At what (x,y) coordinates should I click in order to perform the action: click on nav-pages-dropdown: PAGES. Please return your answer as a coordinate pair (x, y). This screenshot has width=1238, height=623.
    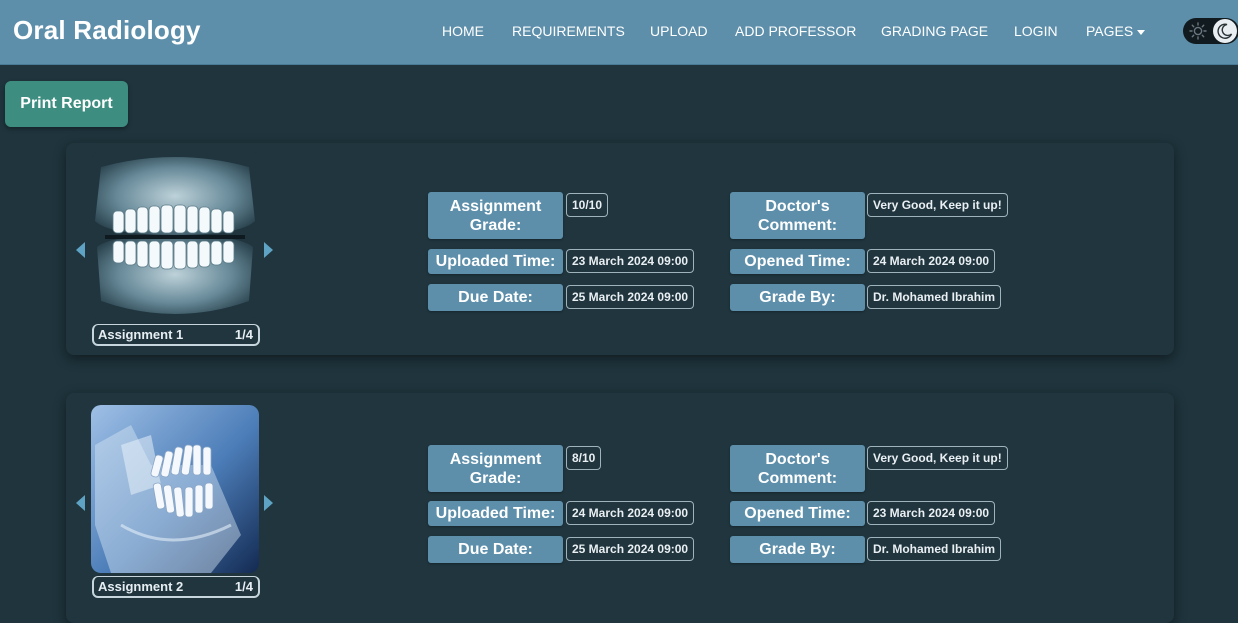
    Looking at the image, I should click on (1116, 31).